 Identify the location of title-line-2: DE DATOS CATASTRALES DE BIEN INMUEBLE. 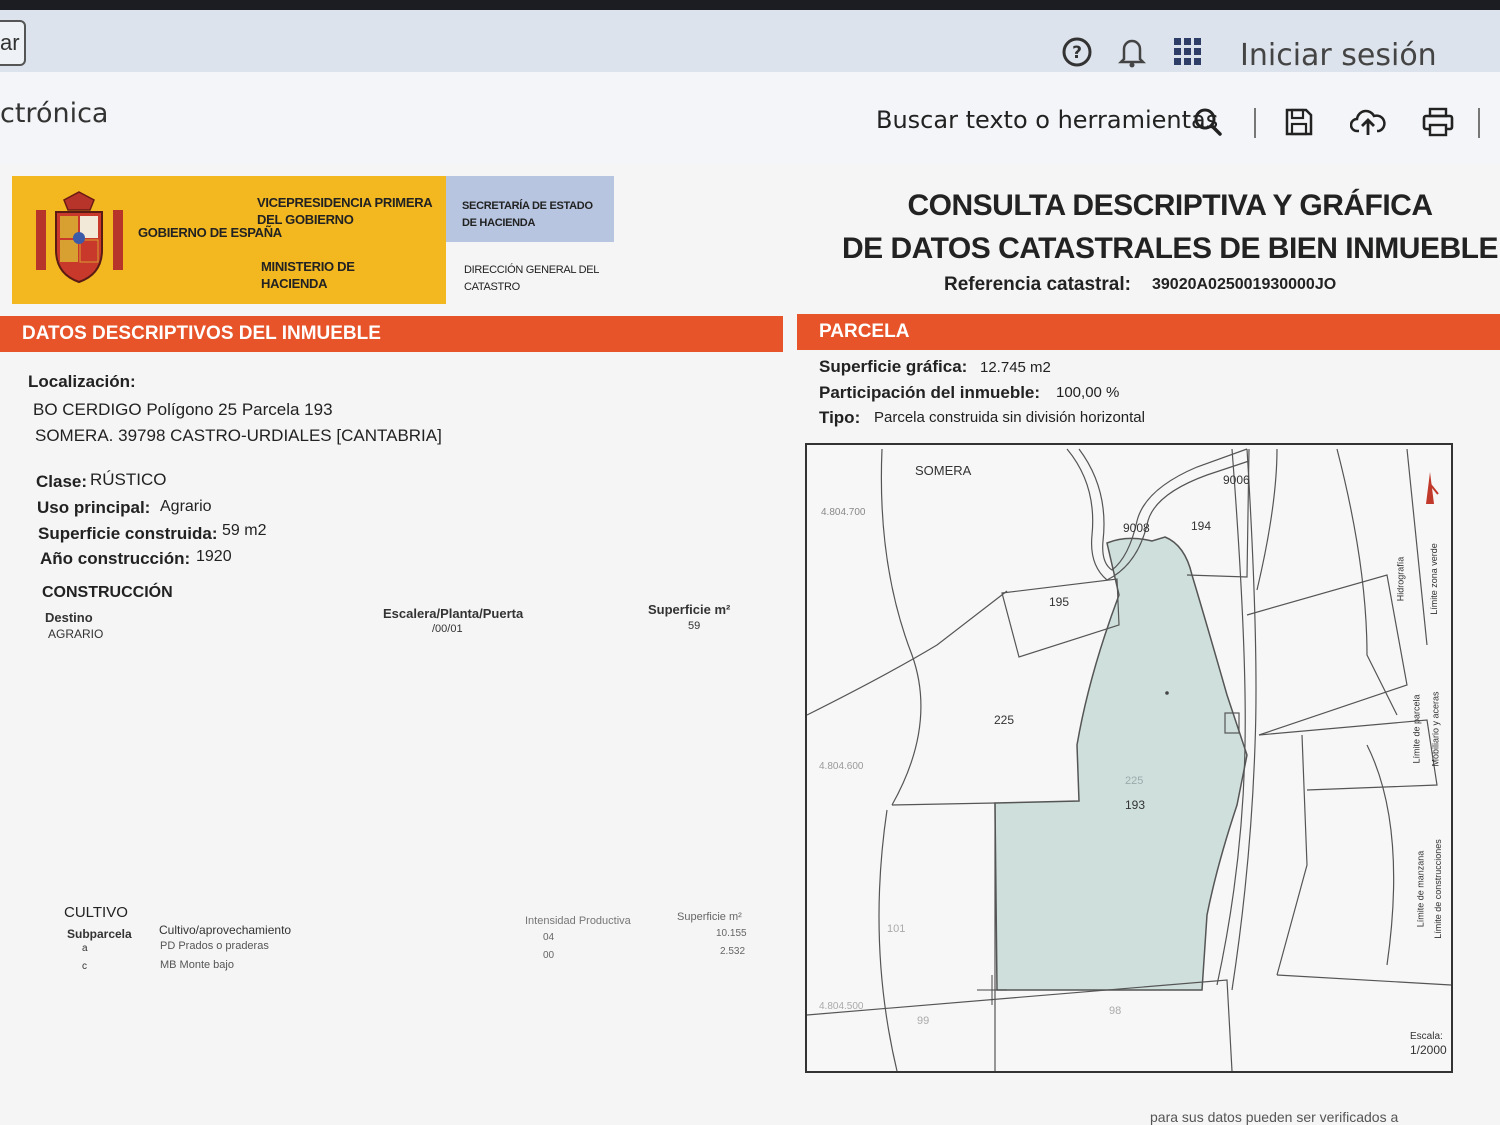
(1170, 248).